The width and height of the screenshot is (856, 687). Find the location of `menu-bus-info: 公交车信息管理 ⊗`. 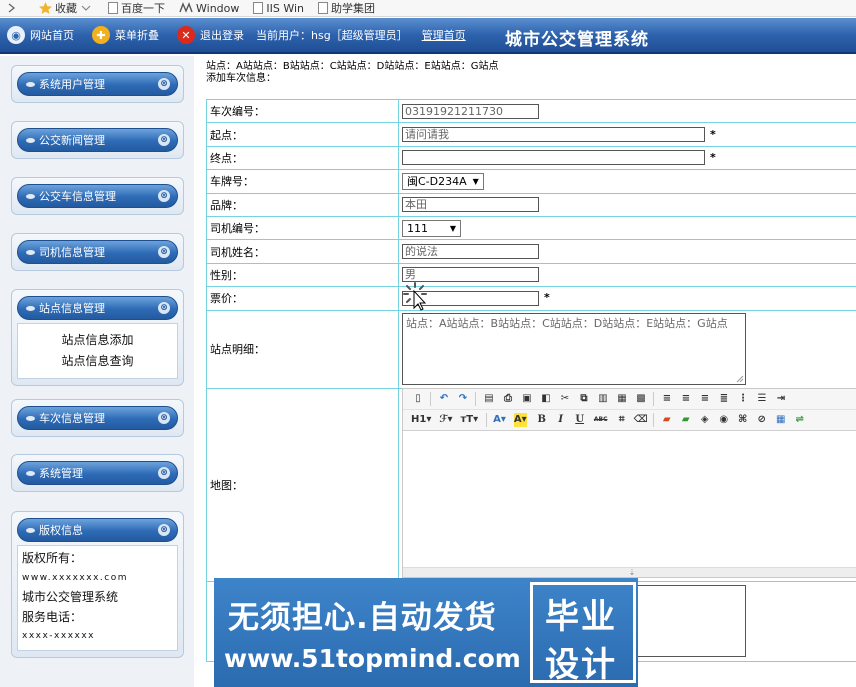

menu-bus-info: 公交车信息管理 ⊗ is located at coordinates (97, 196).